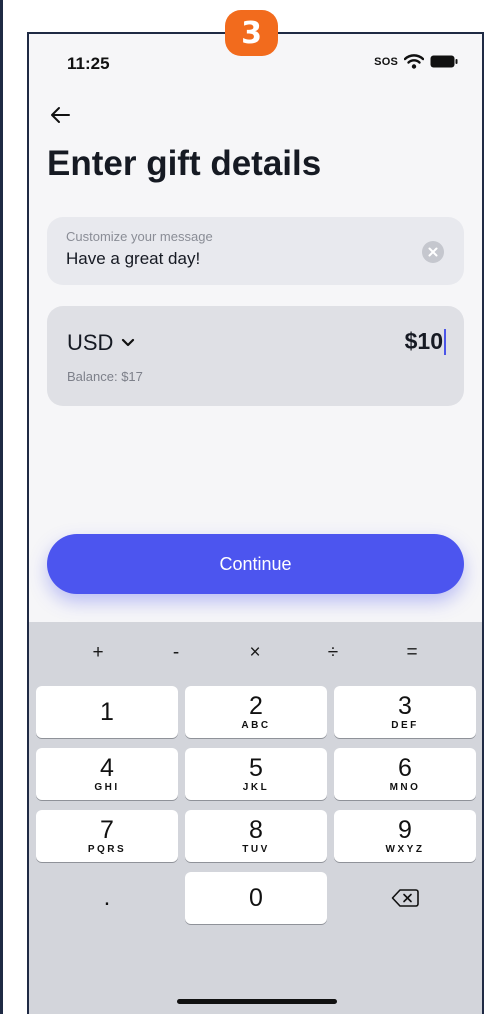  What do you see at coordinates (251, 33) in the screenshot?
I see `step-badge: 3` at bounding box center [251, 33].